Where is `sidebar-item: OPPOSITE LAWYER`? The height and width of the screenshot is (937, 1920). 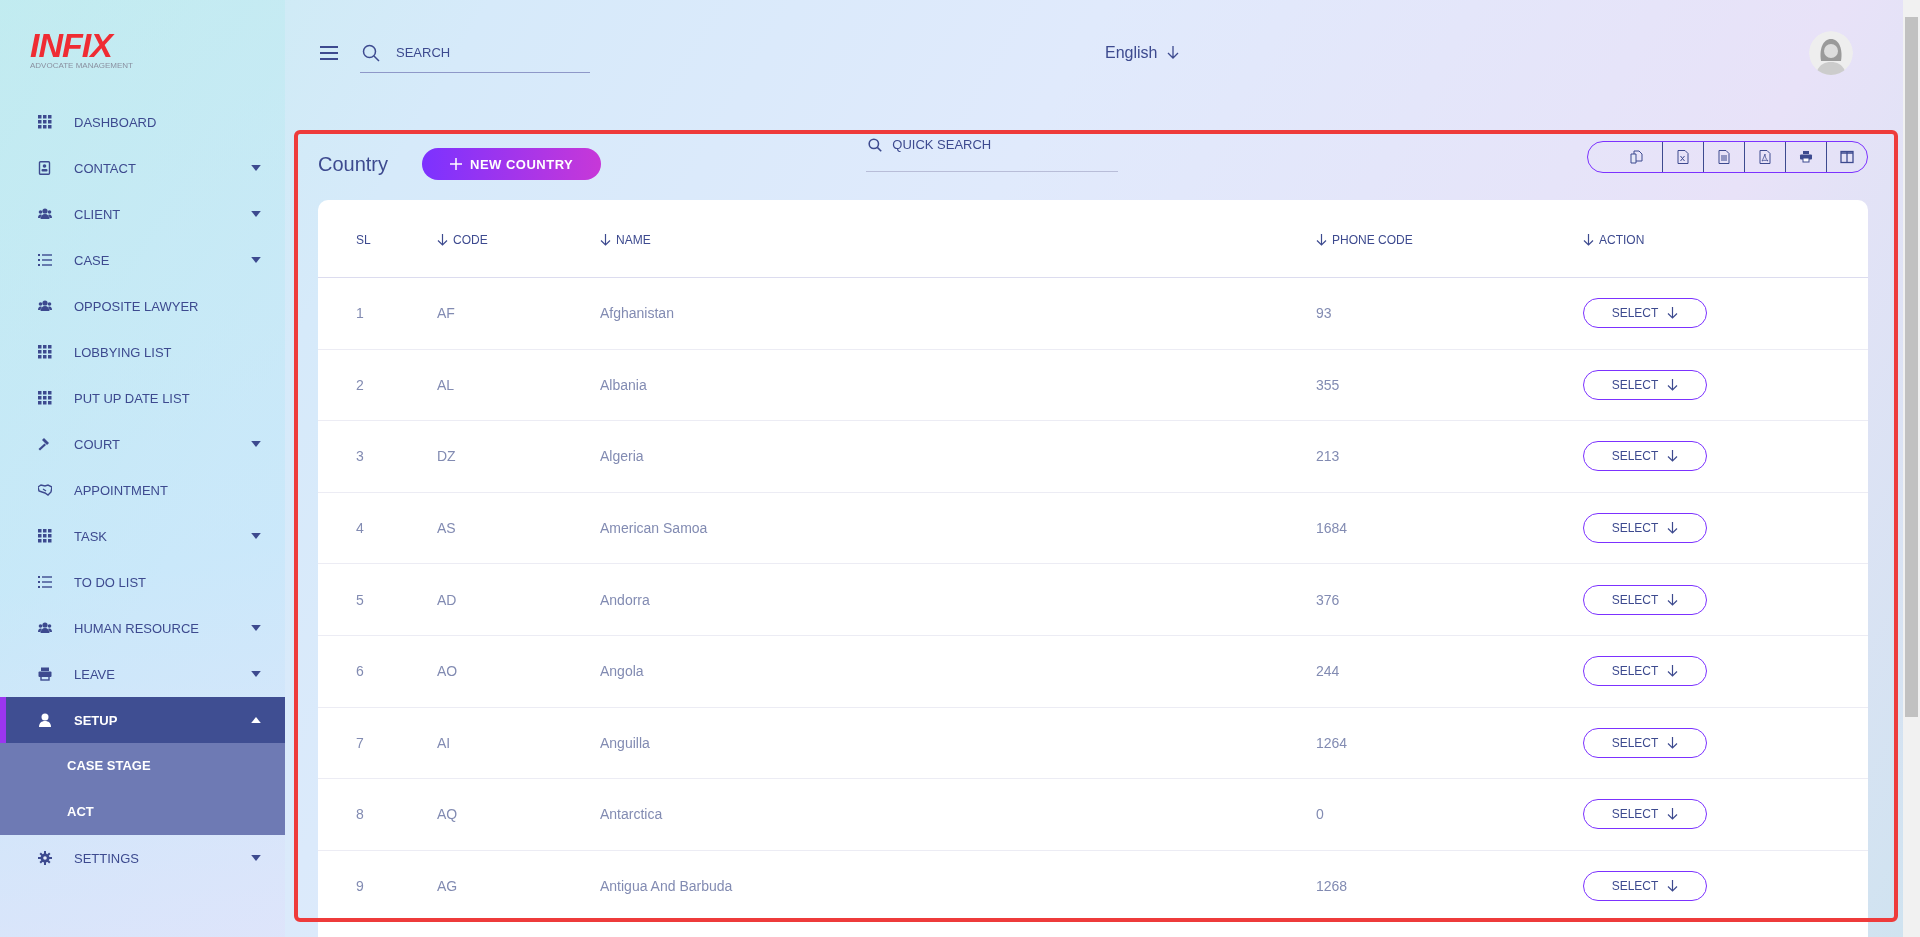 sidebar-item: OPPOSITE LAWYER is located at coordinates (142, 306).